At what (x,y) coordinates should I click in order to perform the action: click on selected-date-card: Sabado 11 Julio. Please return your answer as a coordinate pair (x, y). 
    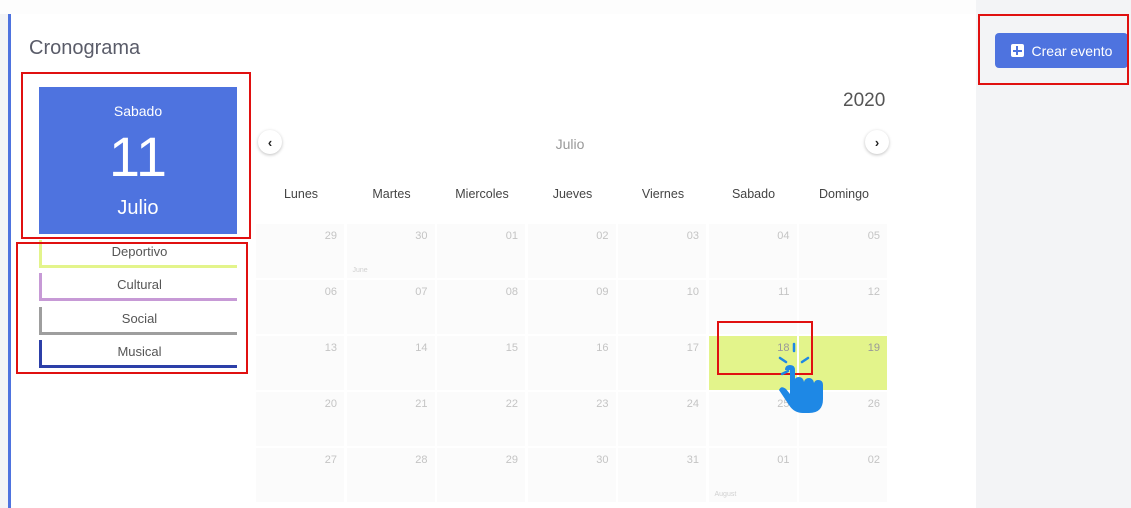
    Looking at the image, I should click on (138, 160).